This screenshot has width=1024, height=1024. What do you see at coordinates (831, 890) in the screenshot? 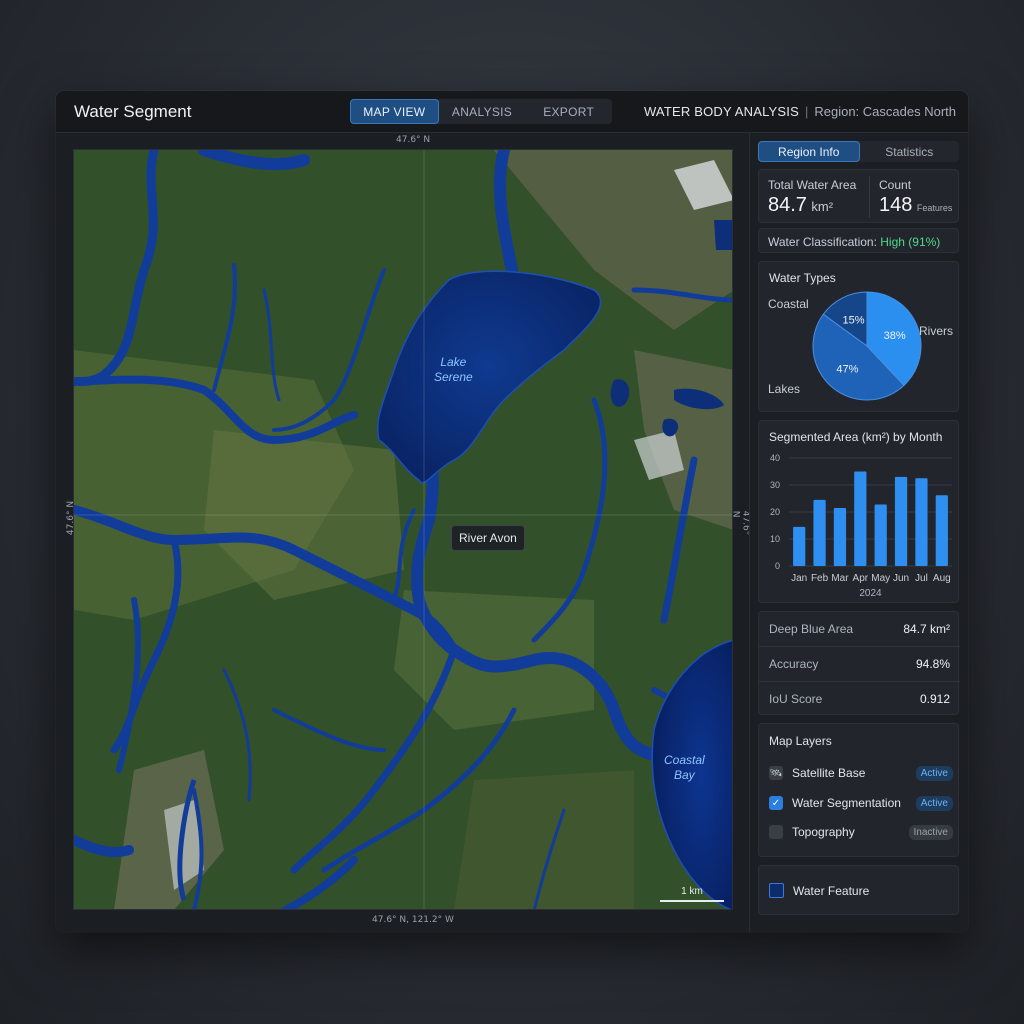
I see `legend-label: Water Feature` at bounding box center [831, 890].